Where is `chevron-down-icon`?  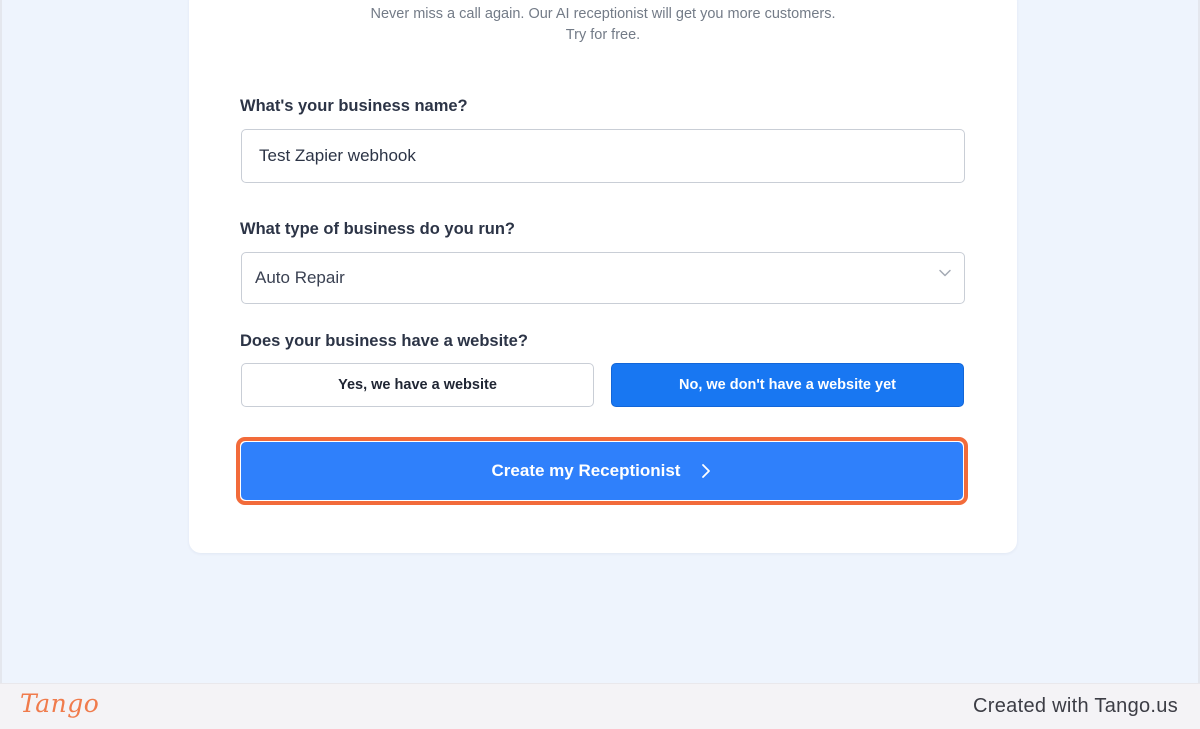 chevron-down-icon is located at coordinates (945, 273).